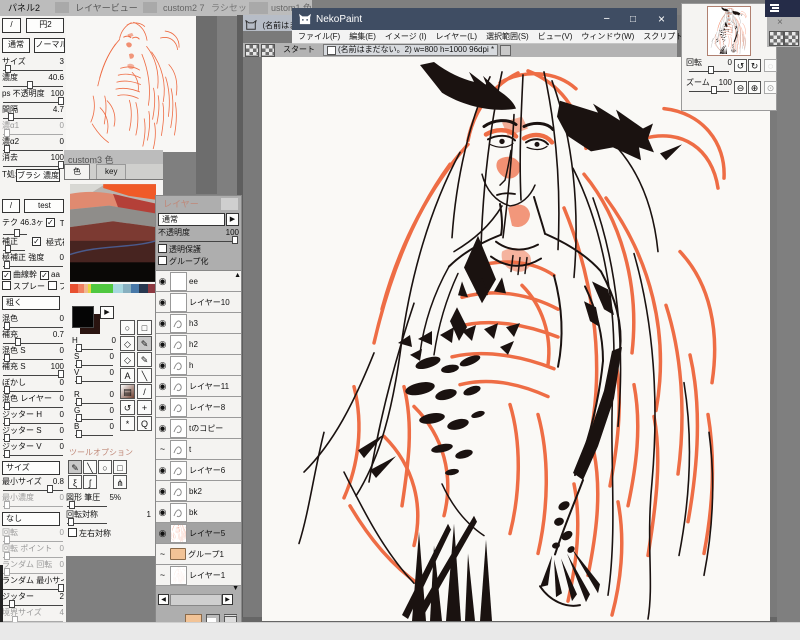 The width and height of the screenshot is (800, 640). What do you see at coordinates (709, 70) in the screenshot?
I see `rotation-nav-slider` at bounding box center [709, 70].